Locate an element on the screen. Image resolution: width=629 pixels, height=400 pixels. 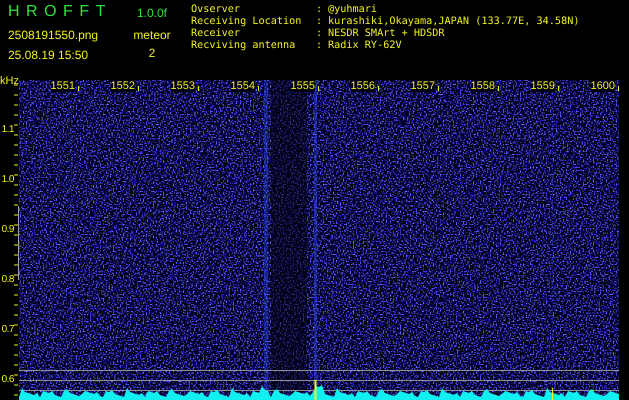
info-label: Ovserver is located at coordinates (216, 10).